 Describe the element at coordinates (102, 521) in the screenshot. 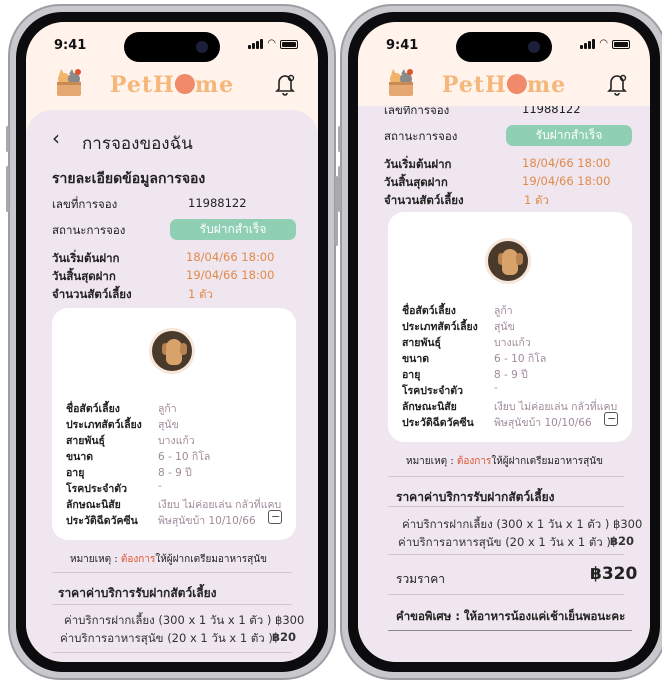

I see `pet-vaccine-label: ประวัติฉีดวัคซีน` at that location.